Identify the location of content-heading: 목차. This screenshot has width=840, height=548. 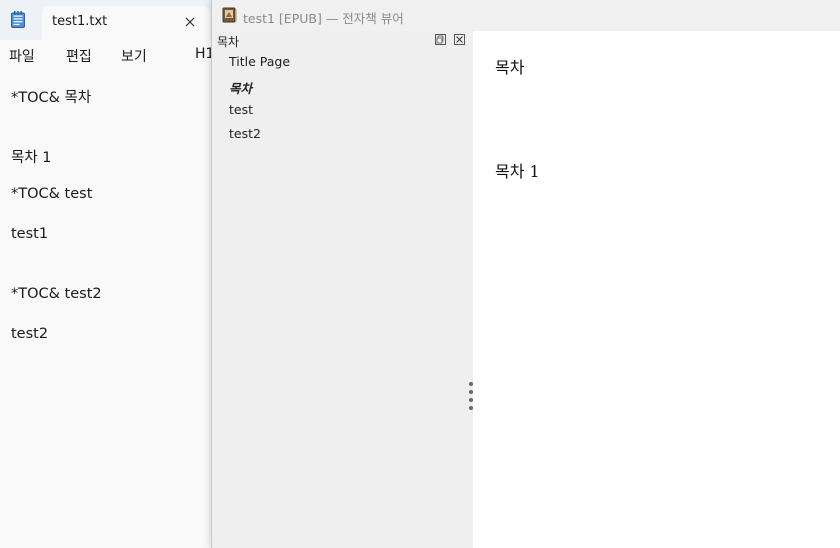
(510, 67).